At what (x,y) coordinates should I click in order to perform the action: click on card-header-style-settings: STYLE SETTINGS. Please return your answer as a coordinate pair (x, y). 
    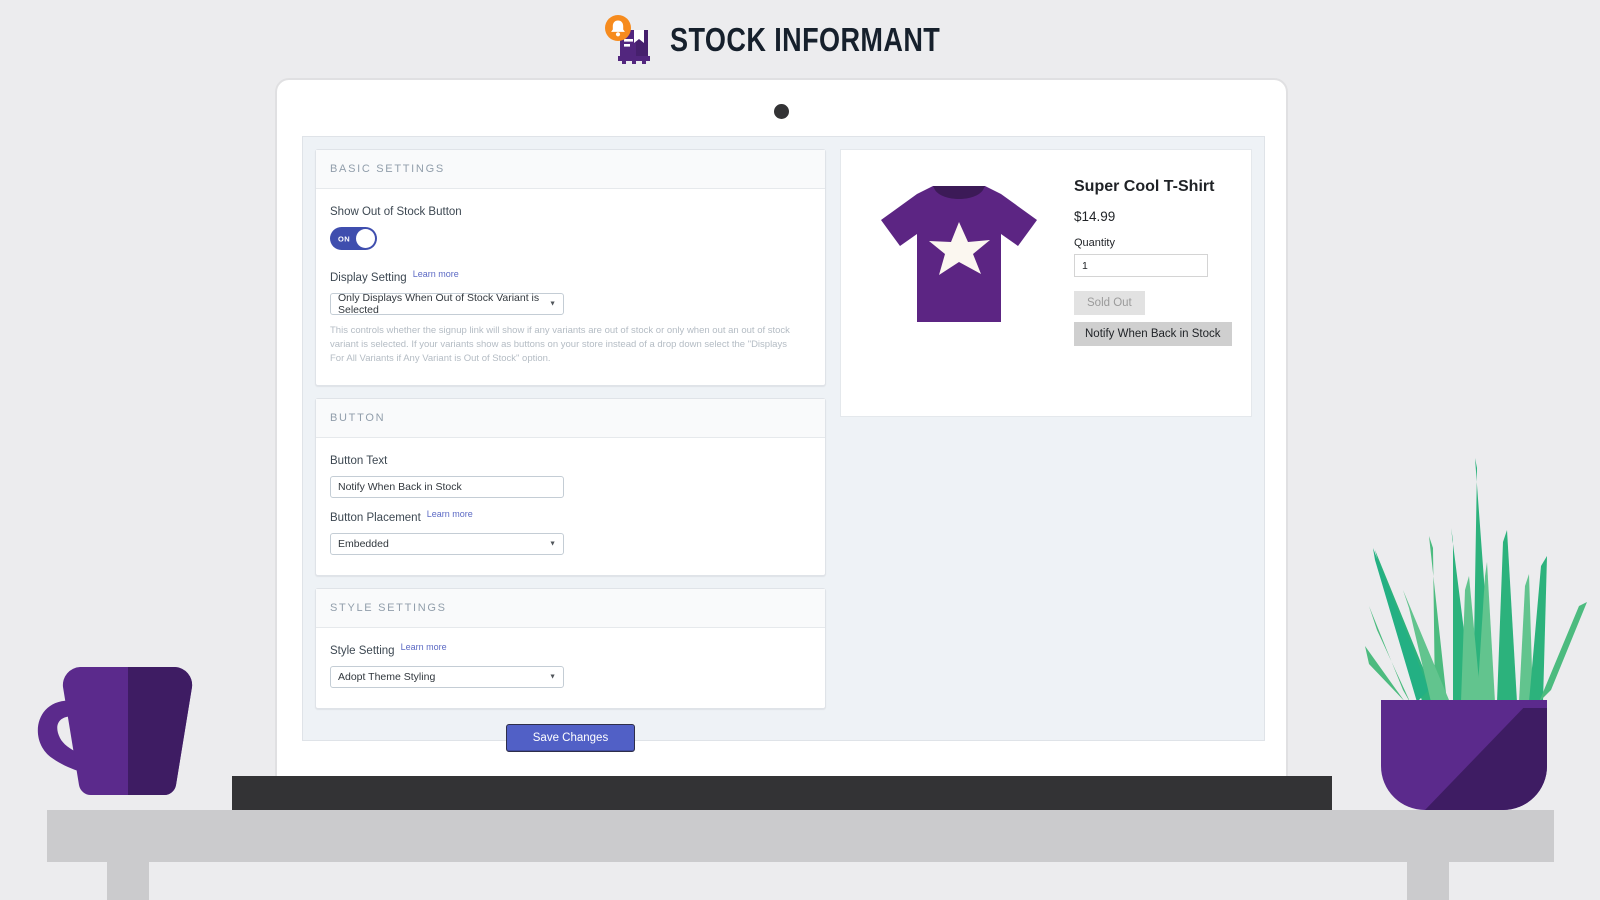
    Looking at the image, I should click on (570, 609).